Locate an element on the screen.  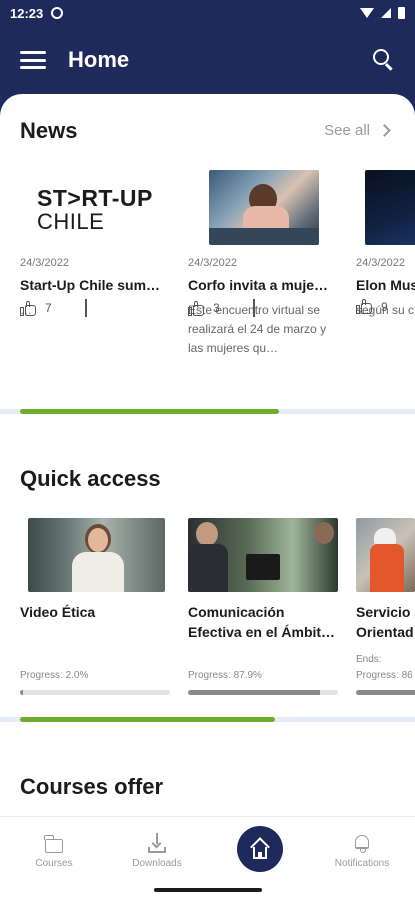
bottom-nav: Courses Downloads Notifications is located at coordinates (207, 858).